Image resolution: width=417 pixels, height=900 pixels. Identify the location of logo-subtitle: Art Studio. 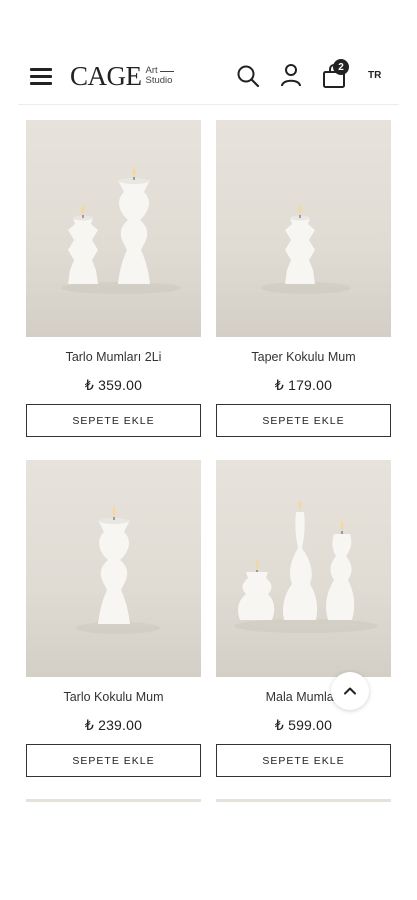
(159, 75).